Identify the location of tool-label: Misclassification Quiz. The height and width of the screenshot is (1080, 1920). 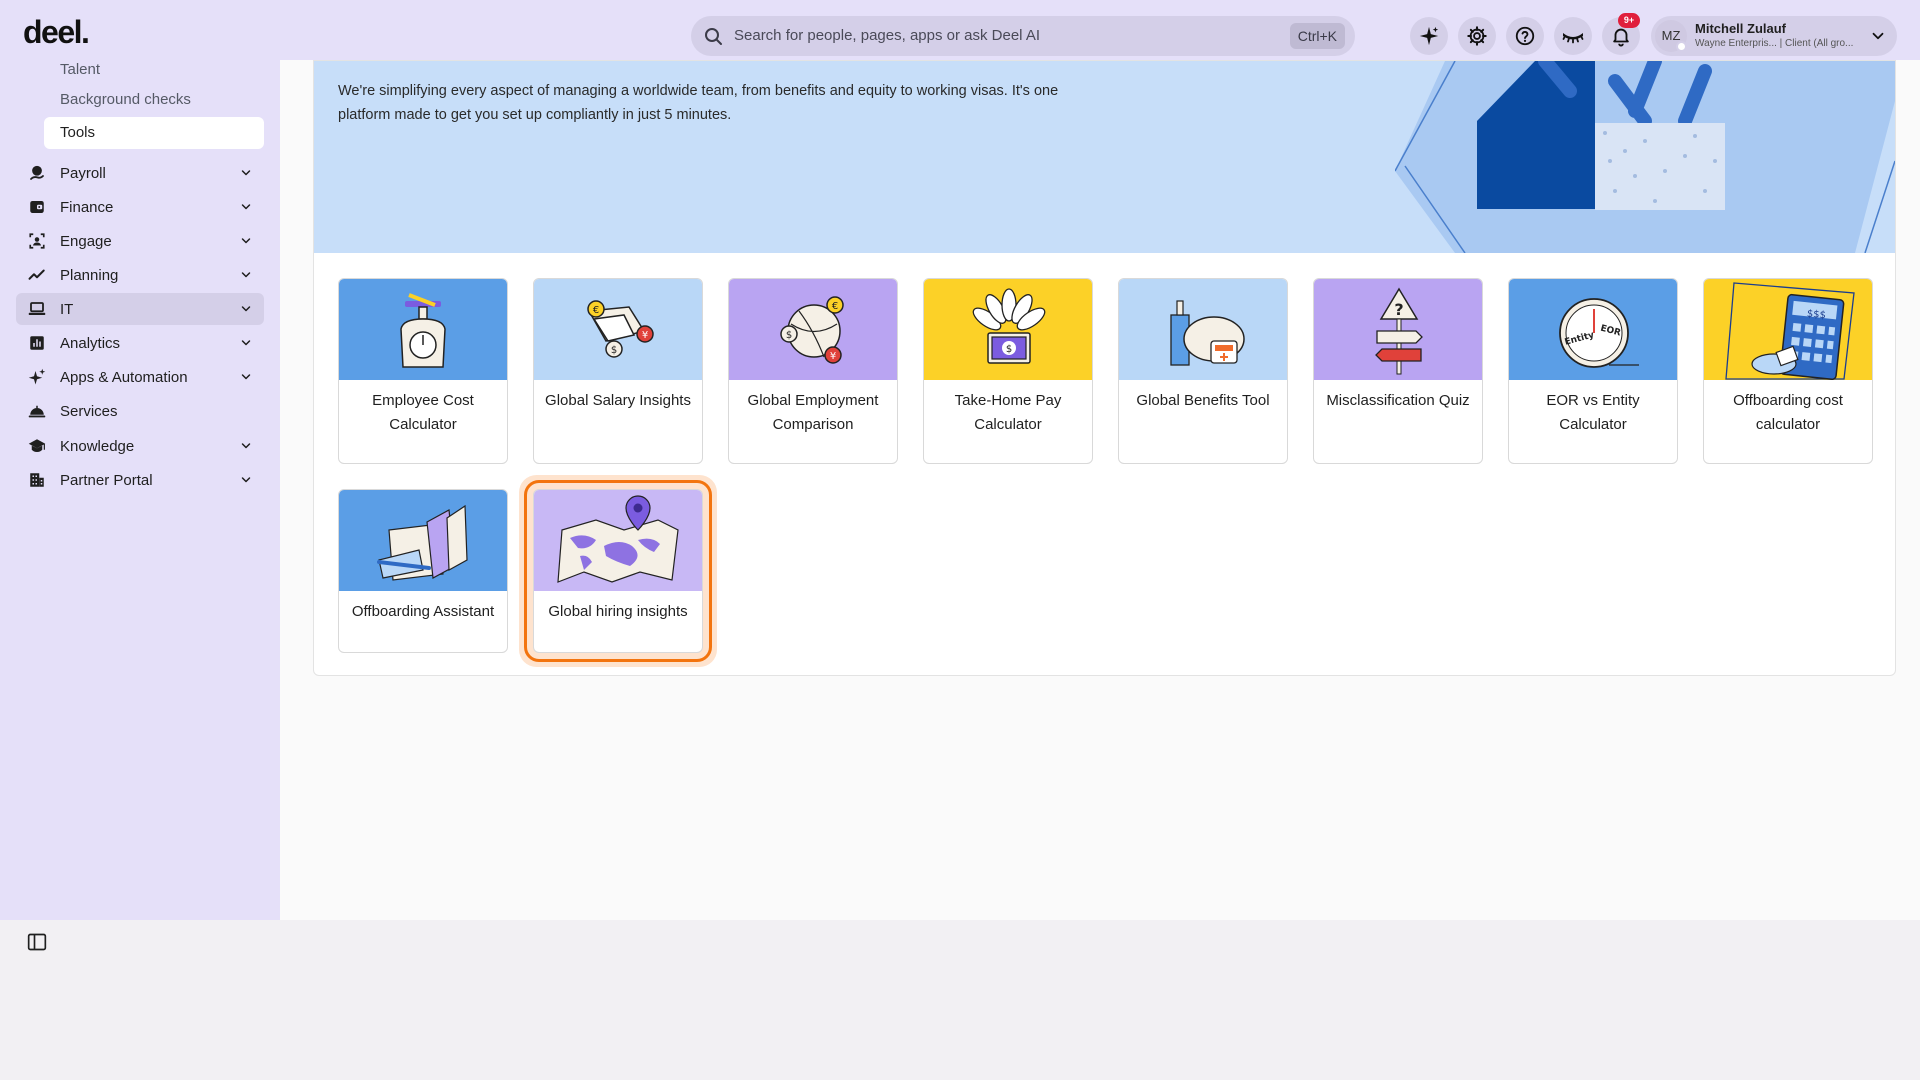
(1398, 400).